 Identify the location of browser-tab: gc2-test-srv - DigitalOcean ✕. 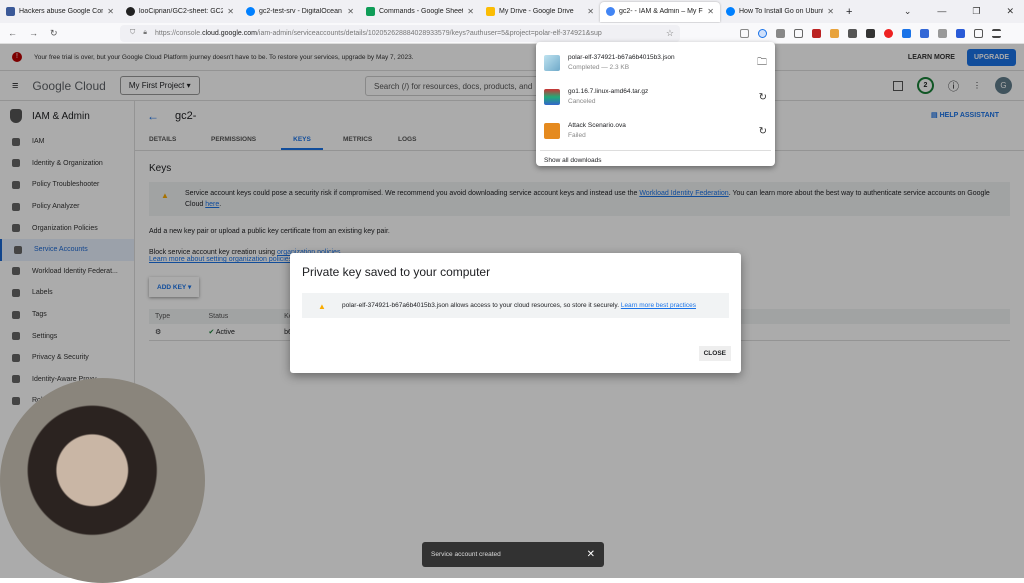
(300, 12).